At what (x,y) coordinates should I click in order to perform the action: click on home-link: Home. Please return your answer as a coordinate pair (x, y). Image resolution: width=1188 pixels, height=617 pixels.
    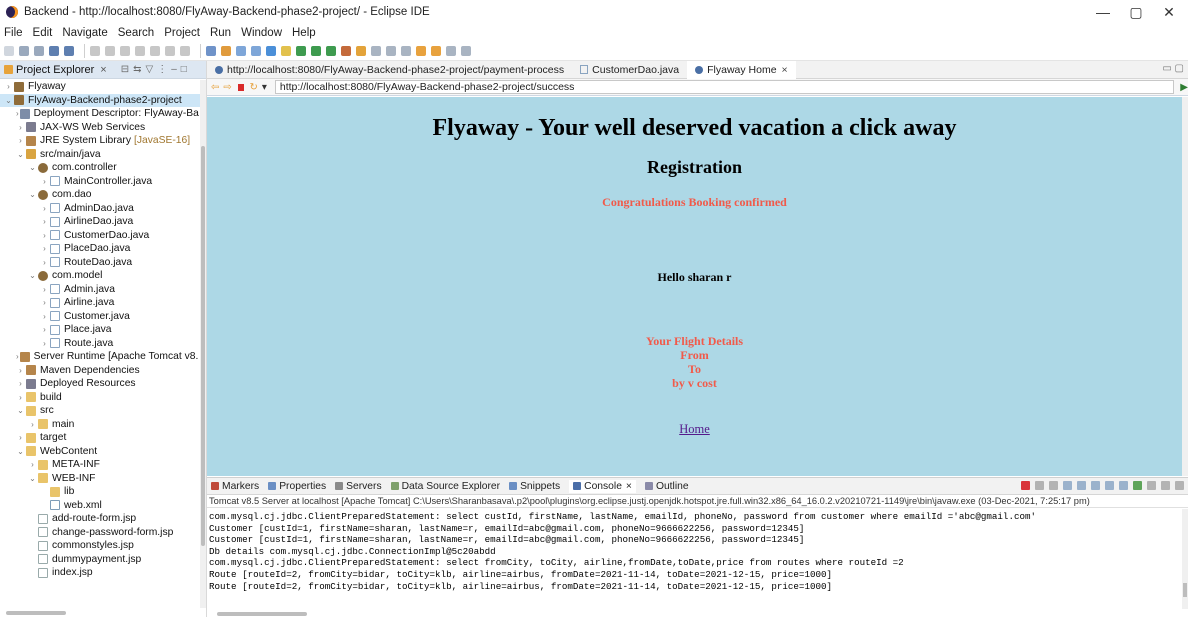
    Looking at the image, I should click on (694, 429).